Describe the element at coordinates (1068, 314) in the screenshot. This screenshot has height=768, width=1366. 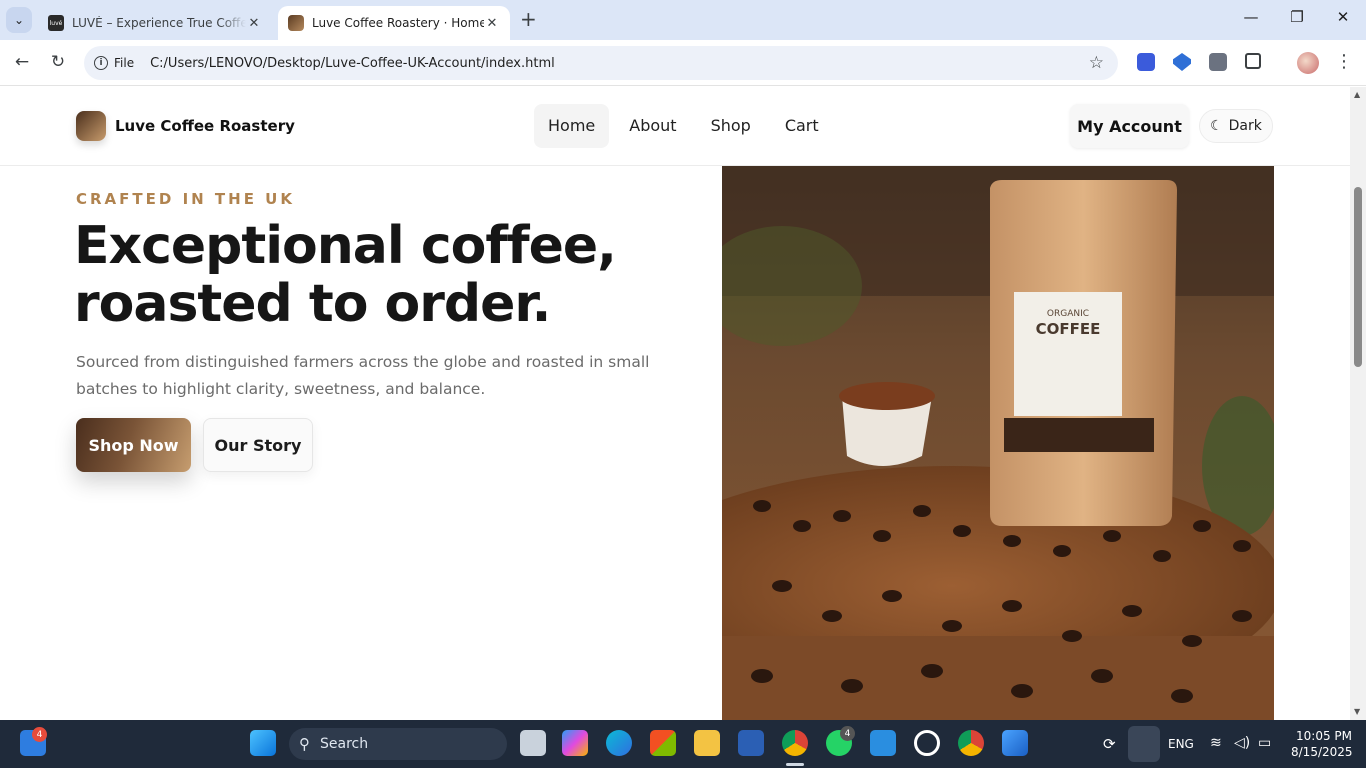
I see `bag-label-top: ORGANIC` at that location.